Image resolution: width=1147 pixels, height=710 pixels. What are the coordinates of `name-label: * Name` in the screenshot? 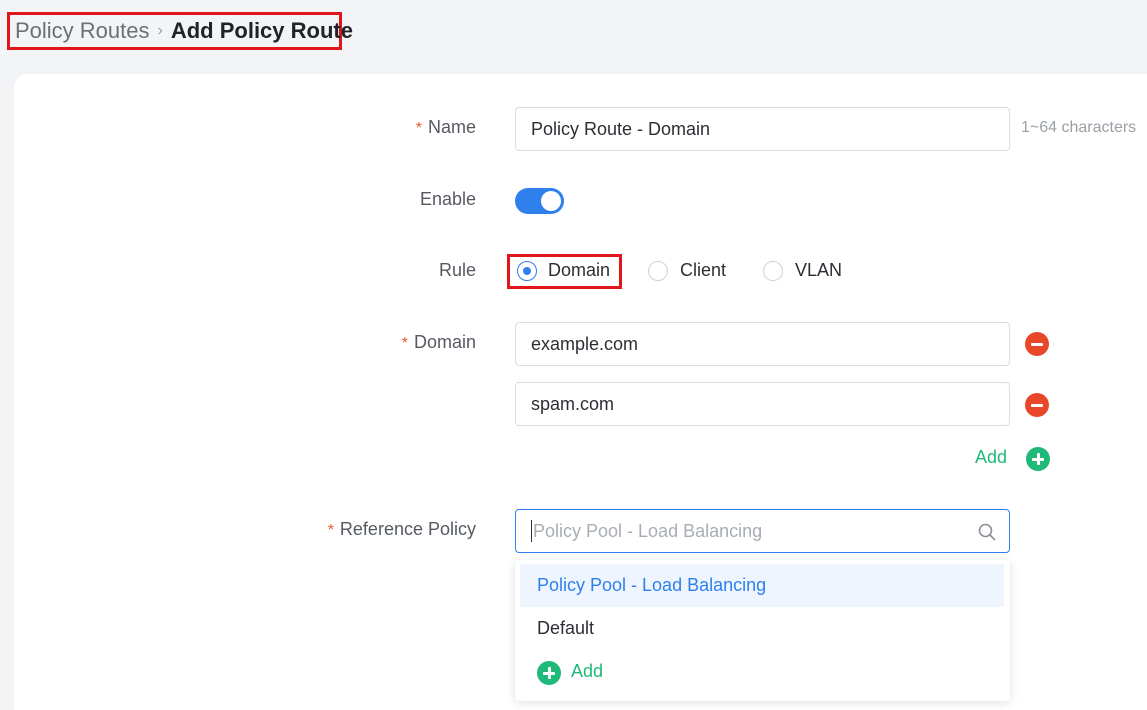 It's located at (445, 127).